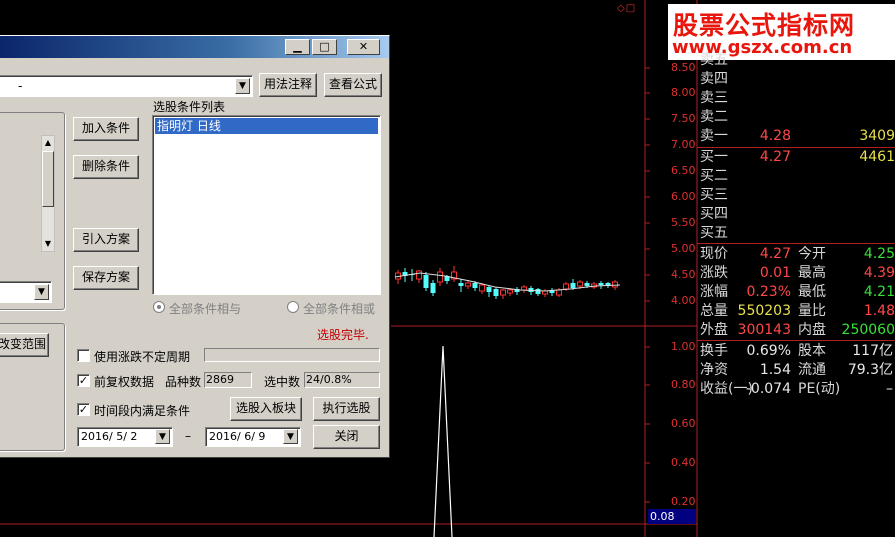 Image resolution: width=895 pixels, height=537 pixels. I want to click on stat-row: 涨幅 0.23% 最低 4.21, so click(796, 292).